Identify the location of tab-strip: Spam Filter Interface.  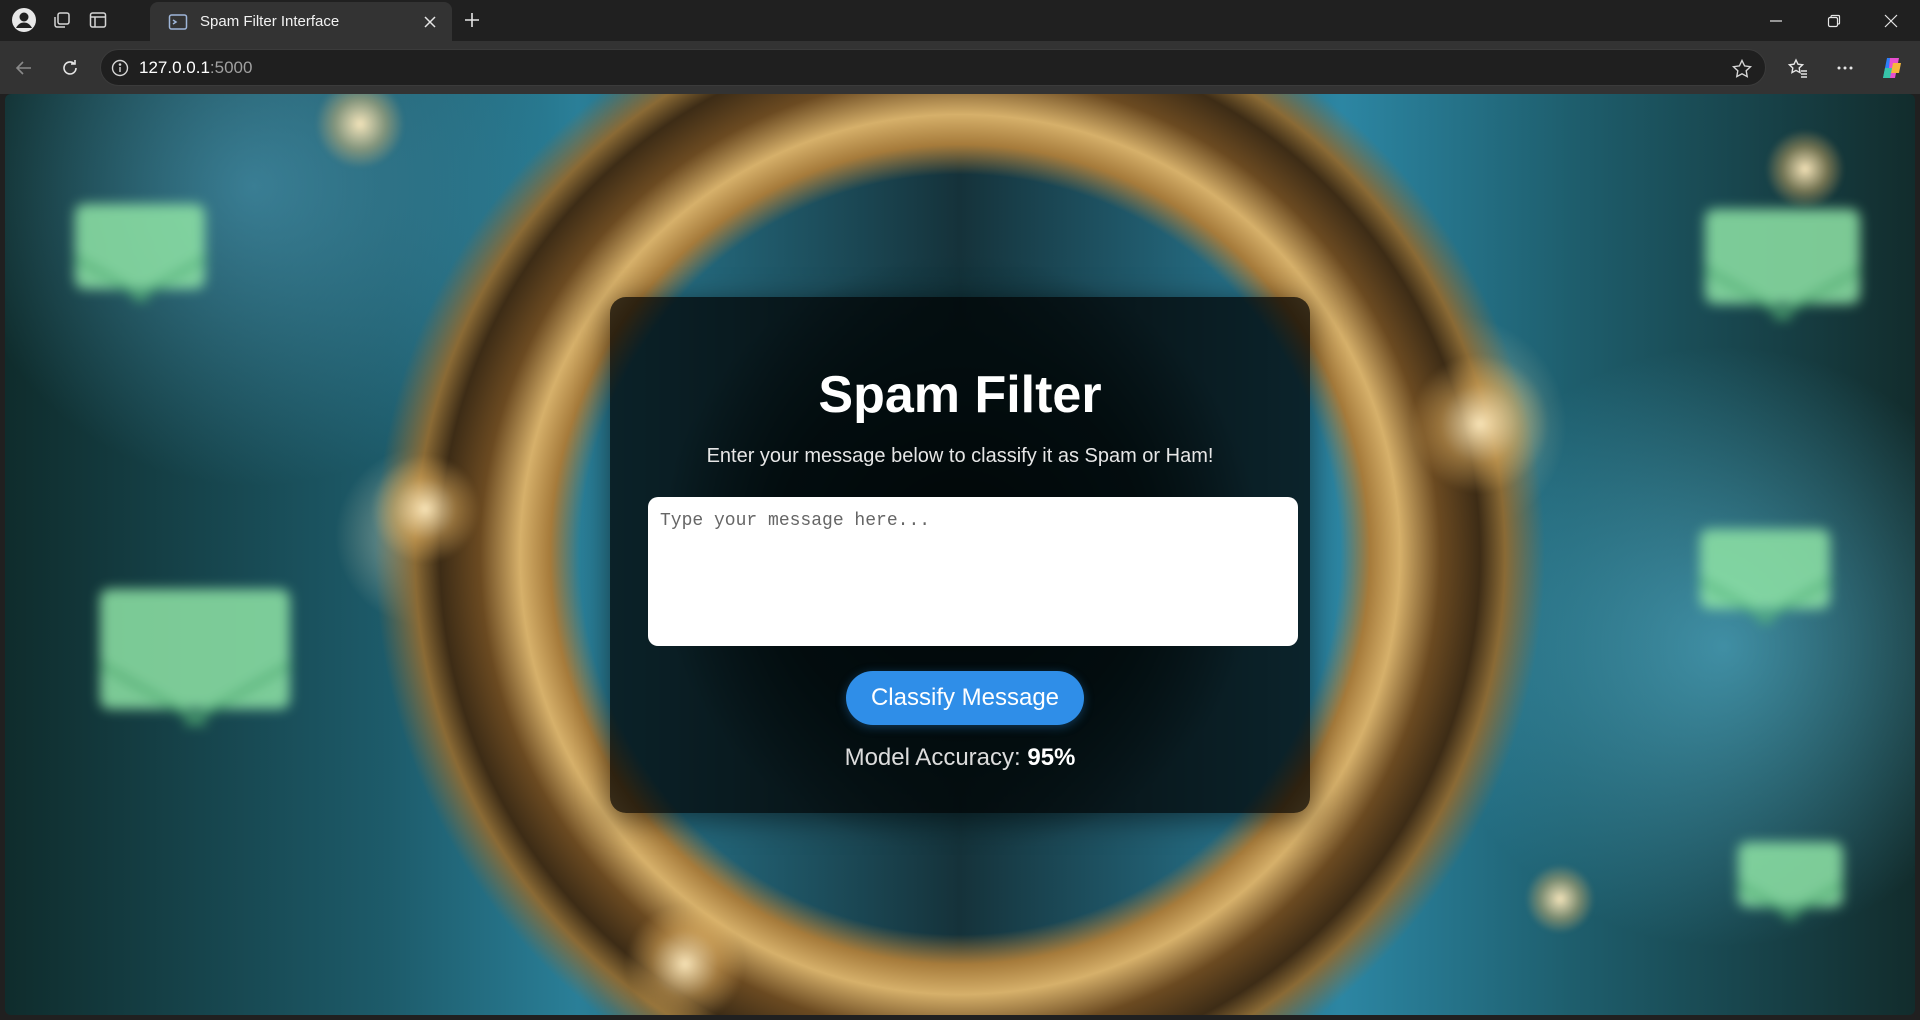
(960, 20).